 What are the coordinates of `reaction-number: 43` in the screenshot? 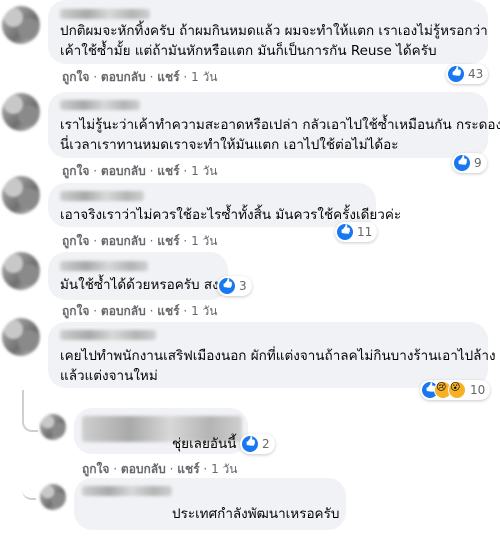 It's located at (476, 74).